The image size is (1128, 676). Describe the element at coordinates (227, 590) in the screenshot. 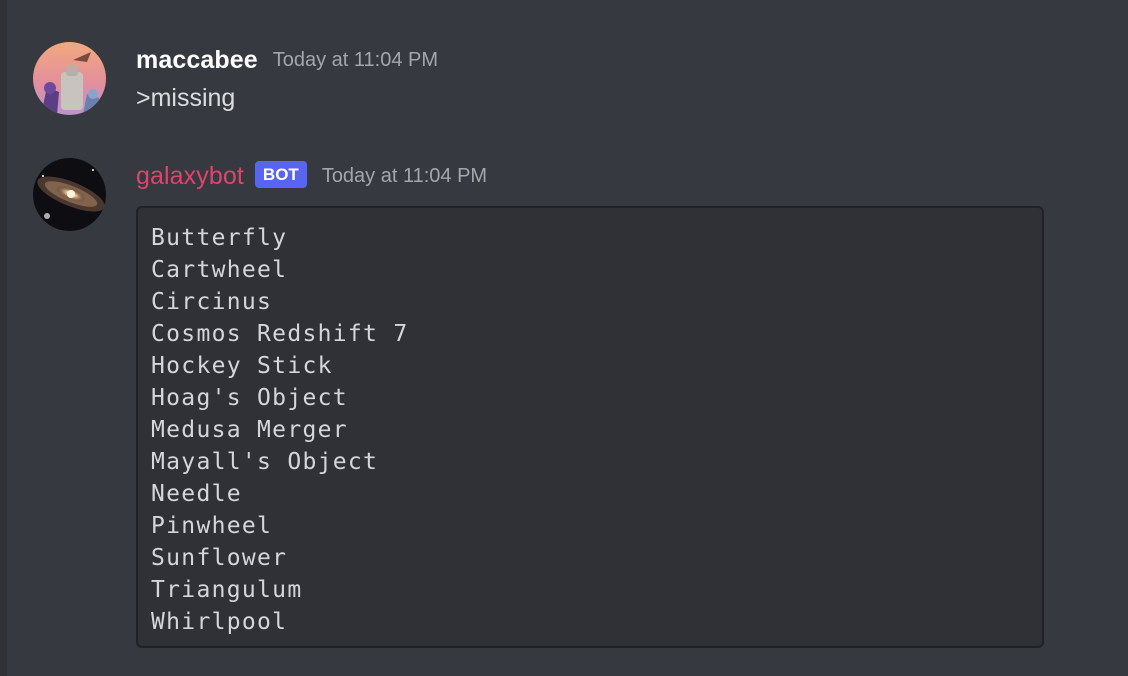

I see `code-line: Triangulum` at that location.